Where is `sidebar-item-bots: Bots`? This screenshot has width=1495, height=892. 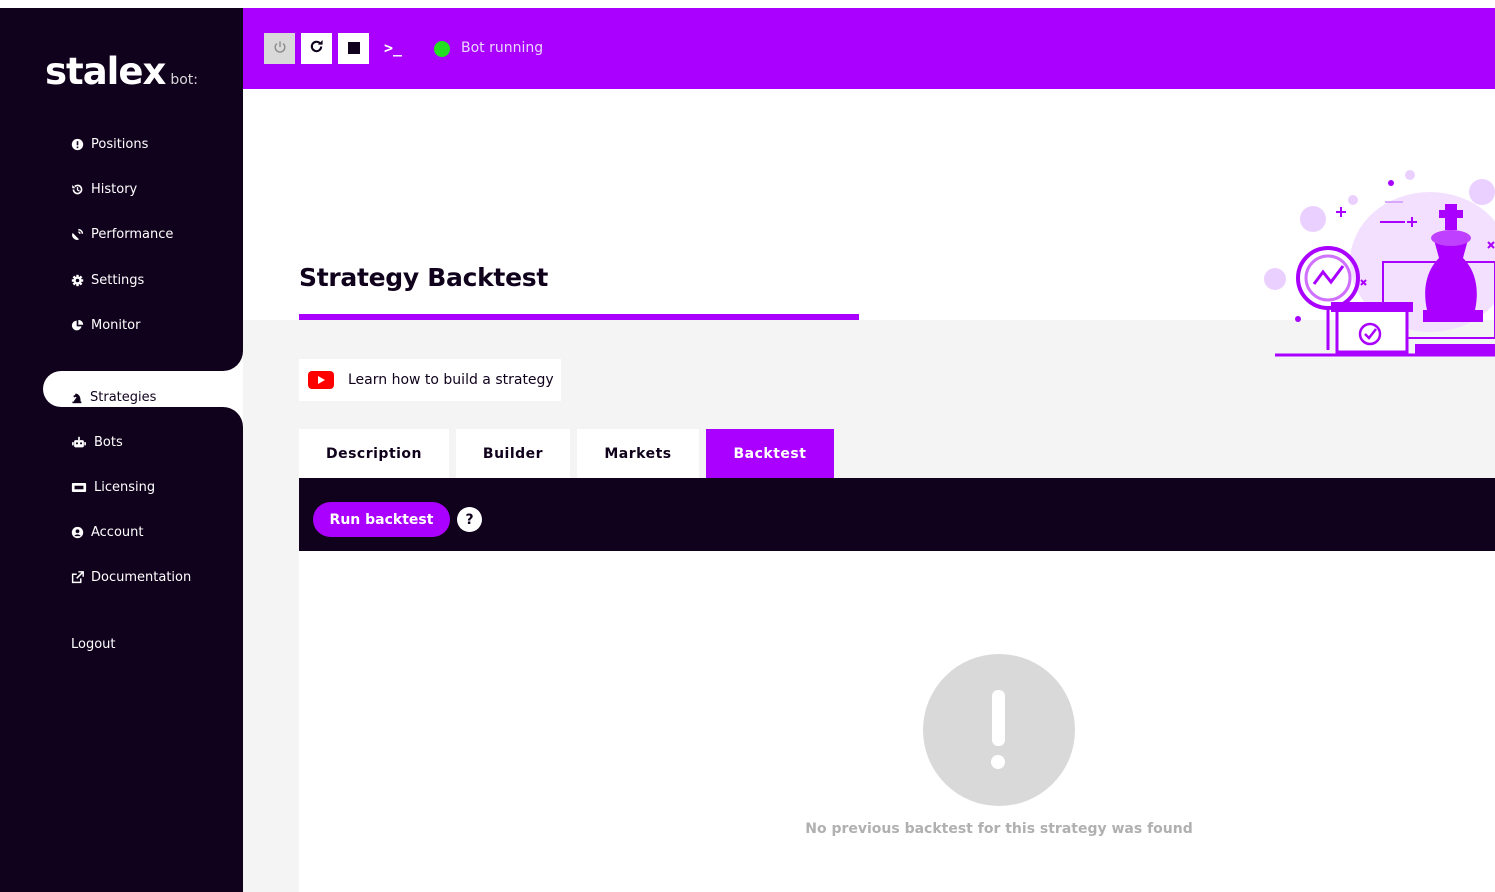 sidebar-item-bots: Bots is located at coordinates (97, 442).